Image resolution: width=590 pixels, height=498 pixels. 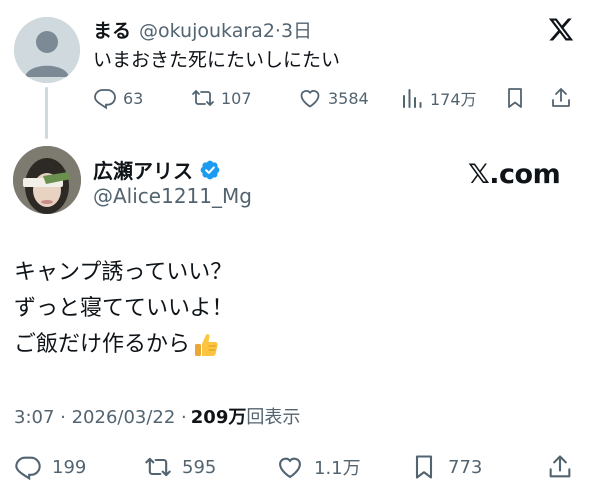 What do you see at coordinates (453, 99) in the screenshot?
I see `views-count: 174万` at bounding box center [453, 99].